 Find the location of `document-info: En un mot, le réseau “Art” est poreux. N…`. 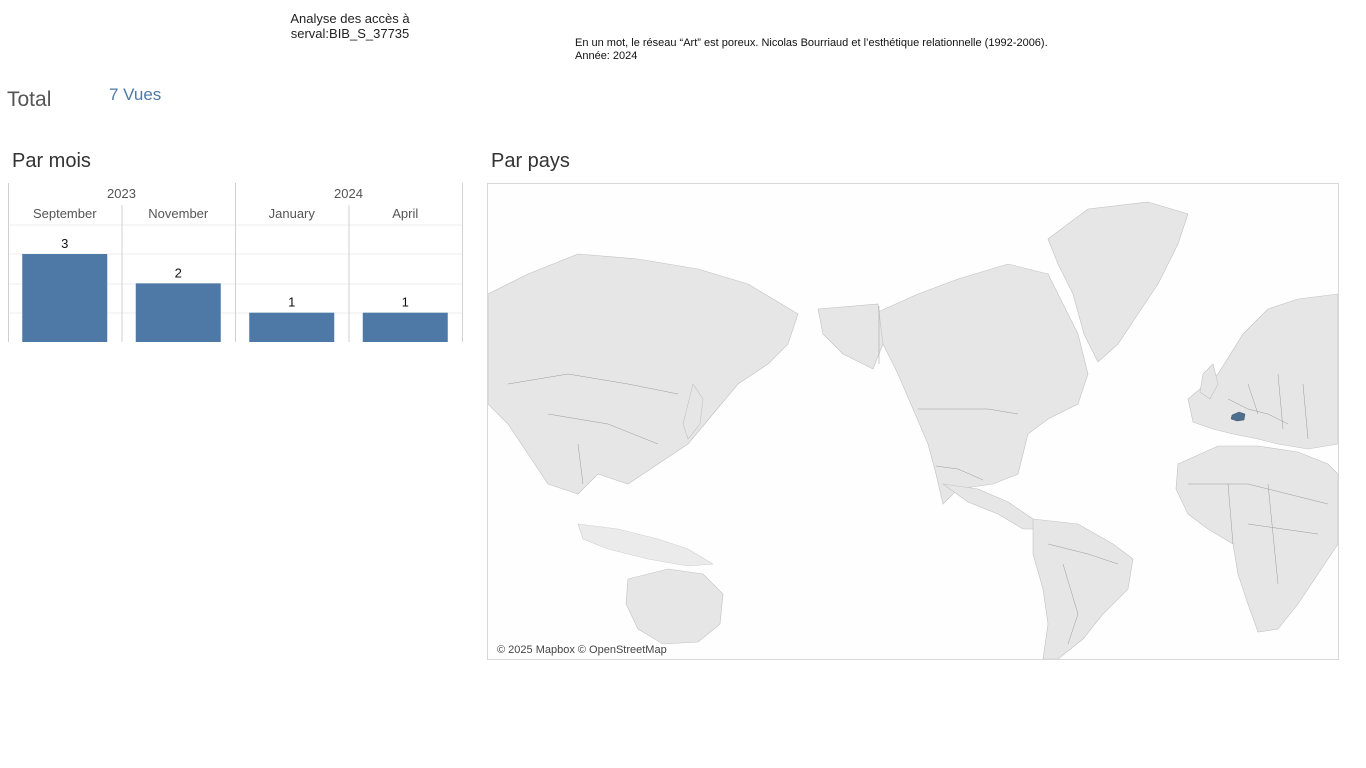

document-info: En un mot, le réseau “Art” est poreux. N… is located at coordinates (811, 50).